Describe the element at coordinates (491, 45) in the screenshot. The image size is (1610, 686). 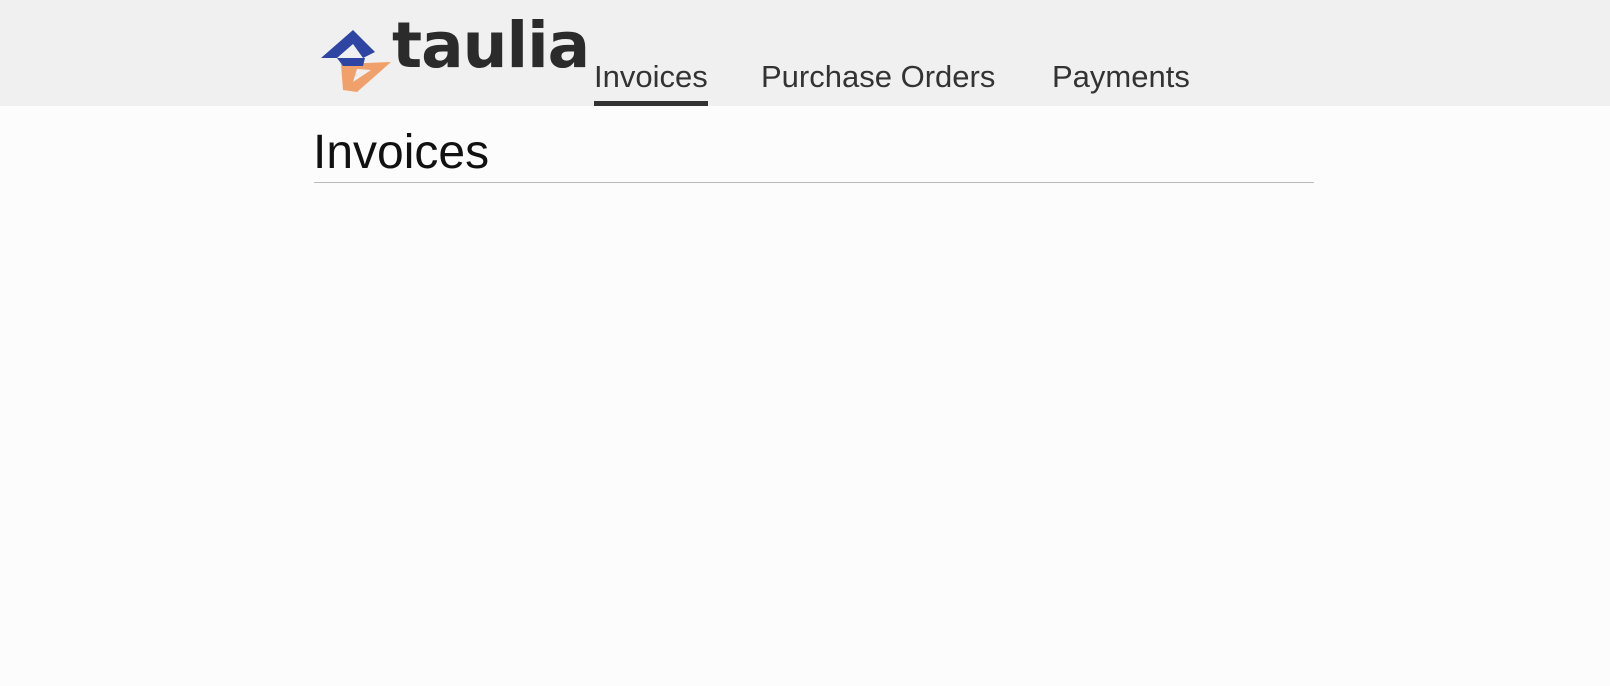
I see `logo-wordmark: taulia` at that location.